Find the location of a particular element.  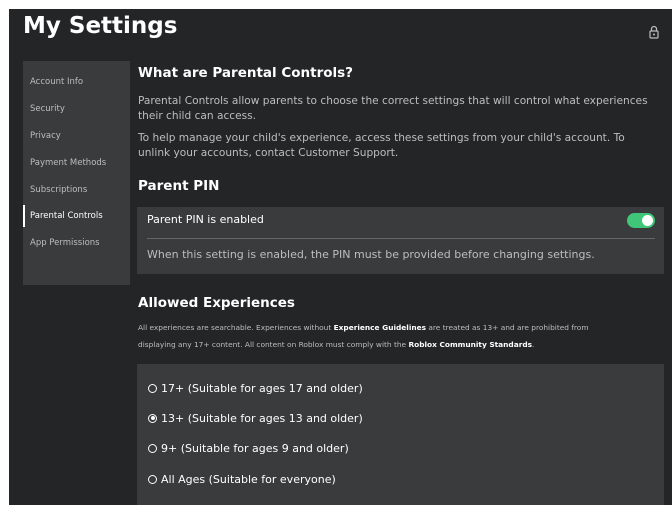

radio-label: 9+ (Suitable for ages 9 and older) is located at coordinates (255, 448).